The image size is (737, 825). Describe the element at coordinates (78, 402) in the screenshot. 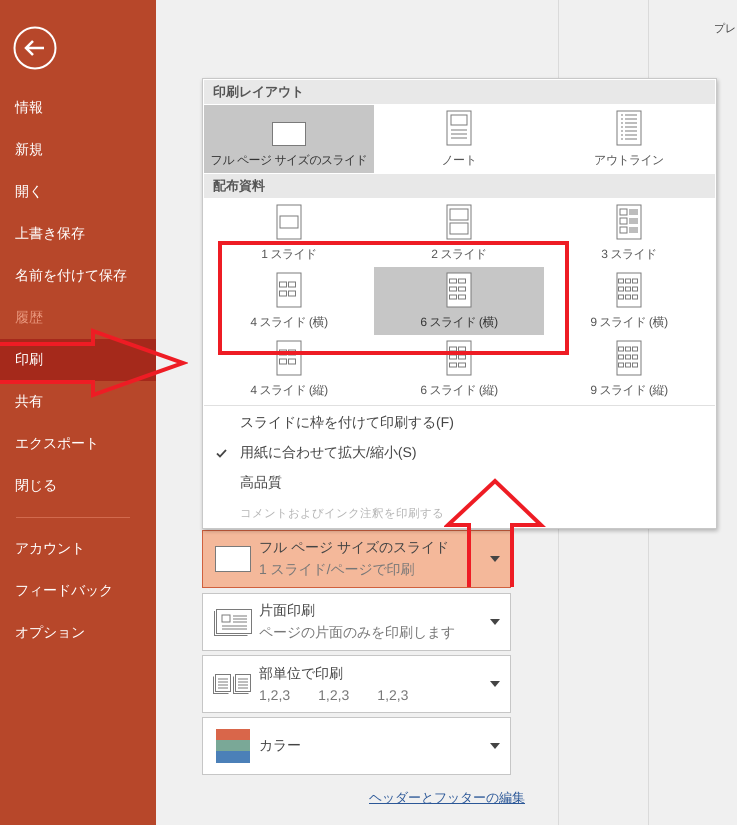

I see `nav-item: 共有` at that location.